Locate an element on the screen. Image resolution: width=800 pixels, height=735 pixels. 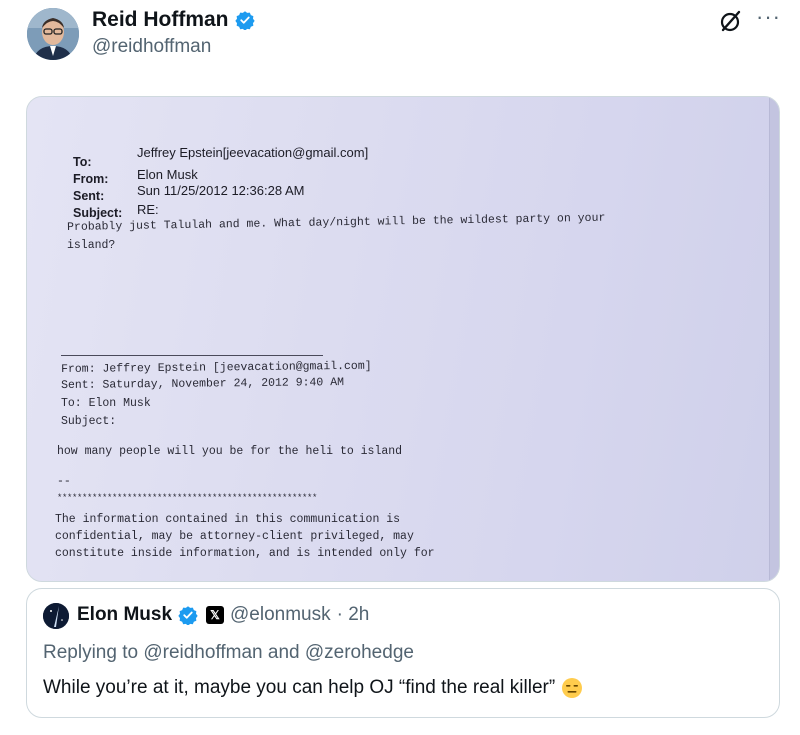
page-edge is located at coordinates (774, 339).